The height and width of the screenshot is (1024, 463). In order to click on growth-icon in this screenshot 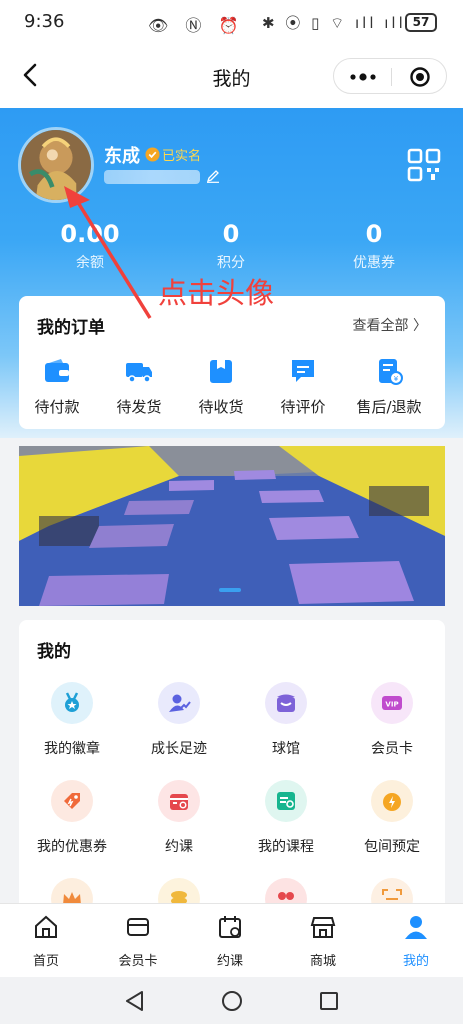, I will do `click(180, 703)`.